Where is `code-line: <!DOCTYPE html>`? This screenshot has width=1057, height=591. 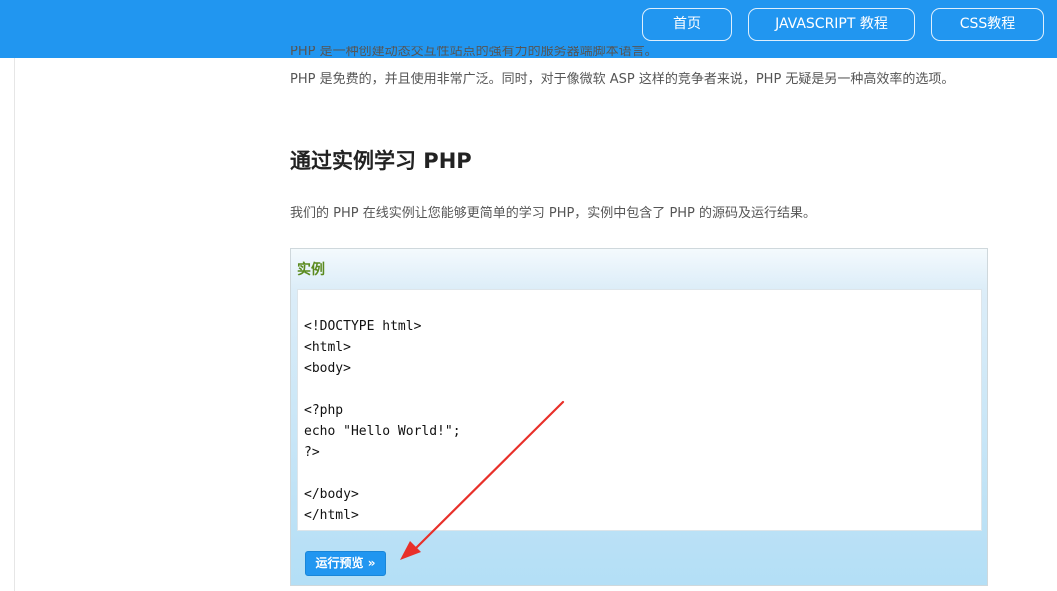
code-line: <!DOCTYPE html> is located at coordinates (363, 326).